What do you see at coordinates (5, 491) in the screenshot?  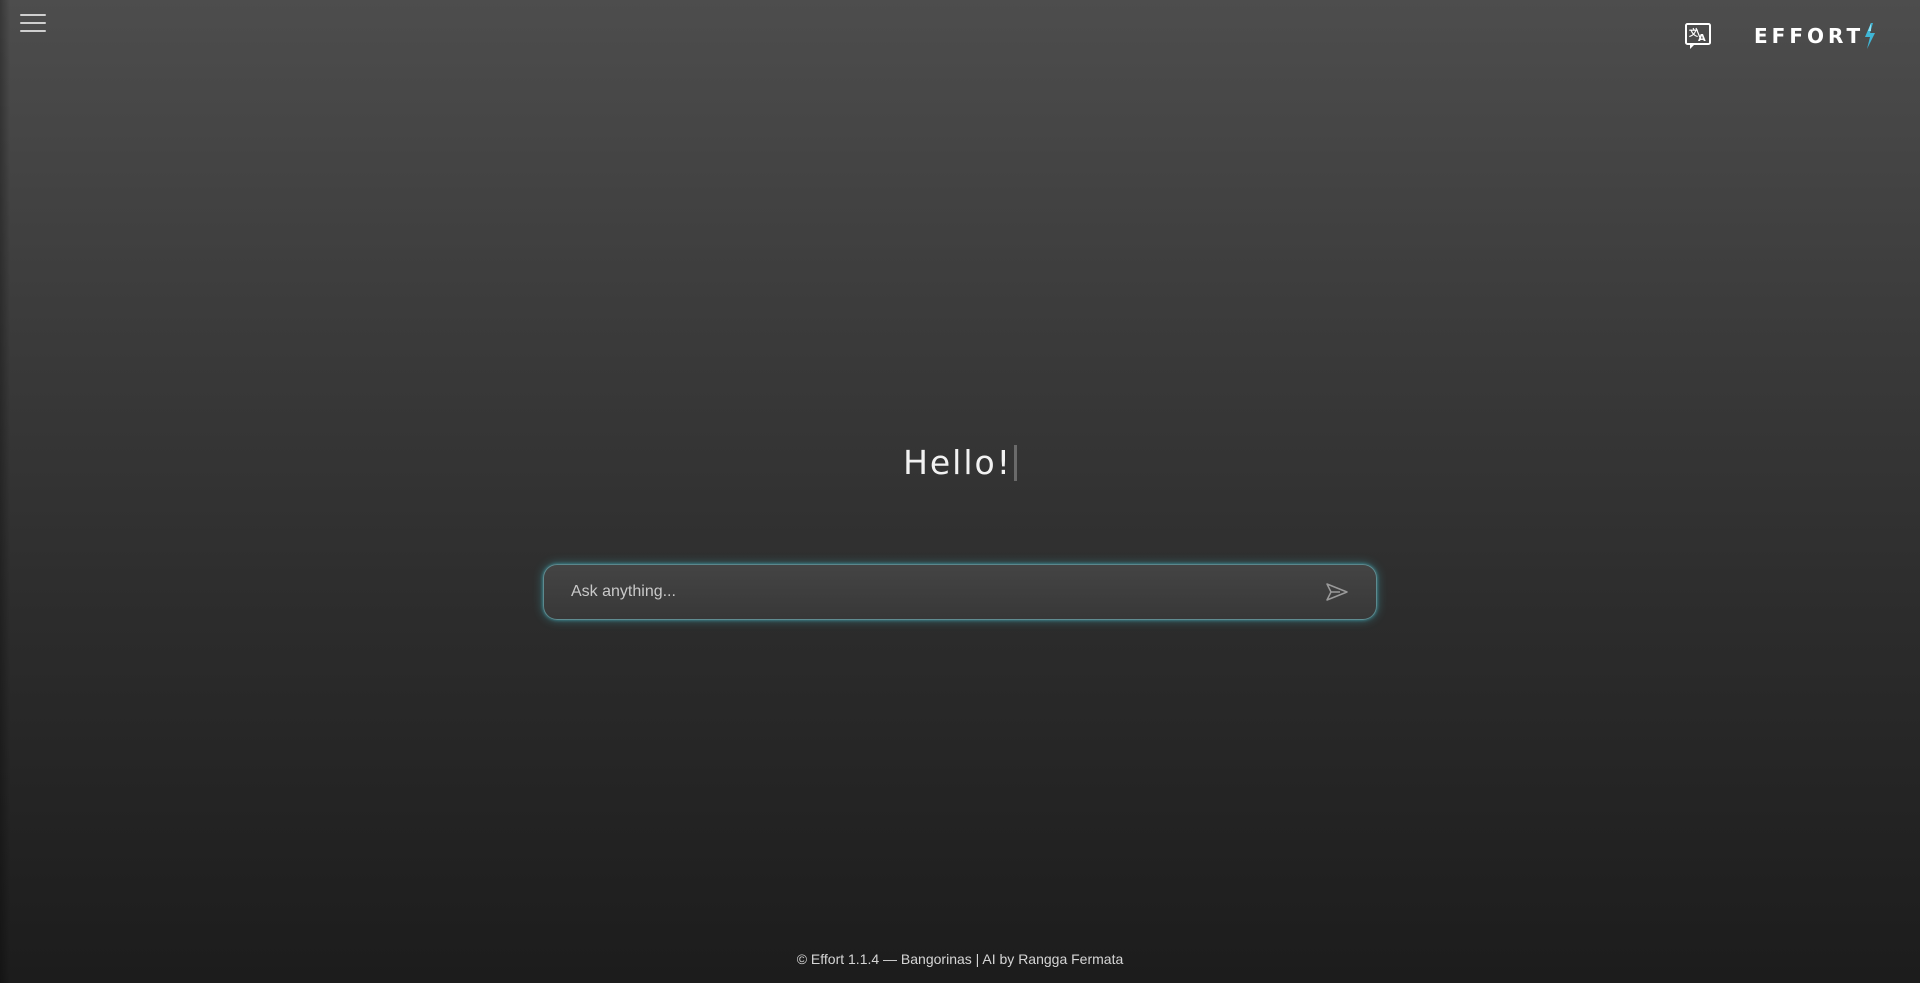 I see `left-edge-shadow` at bounding box center [5, 491].